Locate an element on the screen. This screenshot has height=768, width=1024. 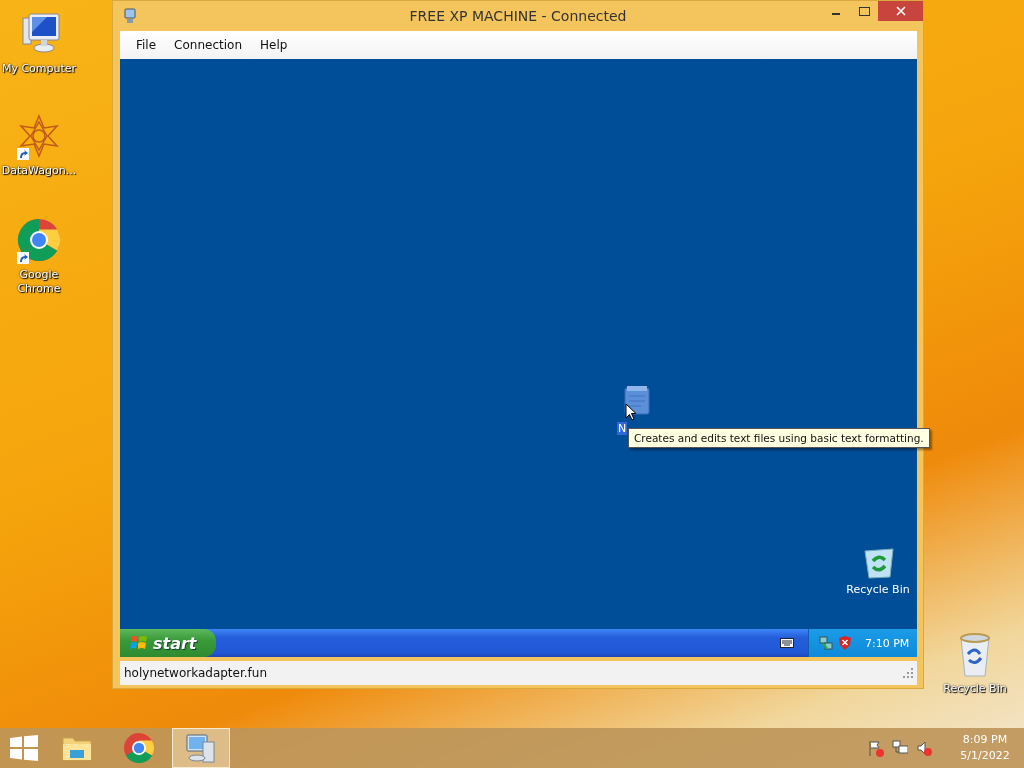
clock-date: 5/1/2022 is located at coordinates (985, 756).